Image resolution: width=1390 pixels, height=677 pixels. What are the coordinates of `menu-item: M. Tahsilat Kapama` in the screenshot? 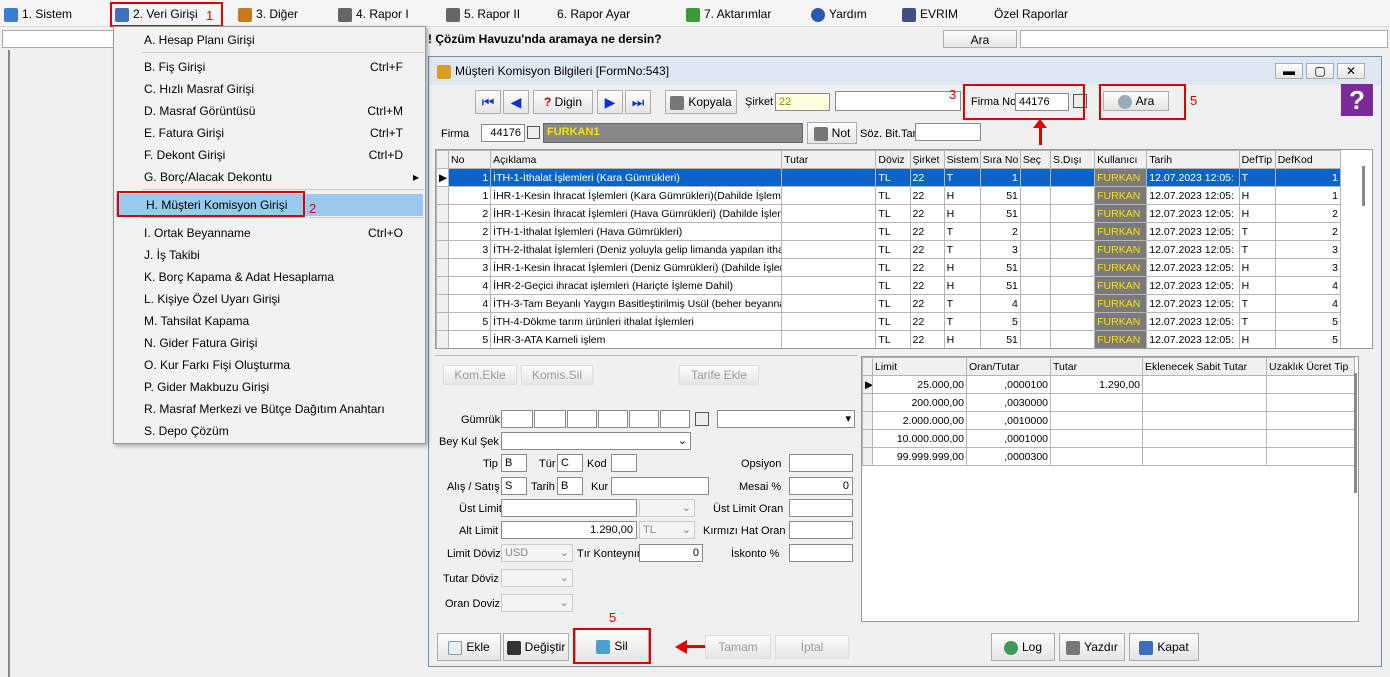 It's located at (269, 321).